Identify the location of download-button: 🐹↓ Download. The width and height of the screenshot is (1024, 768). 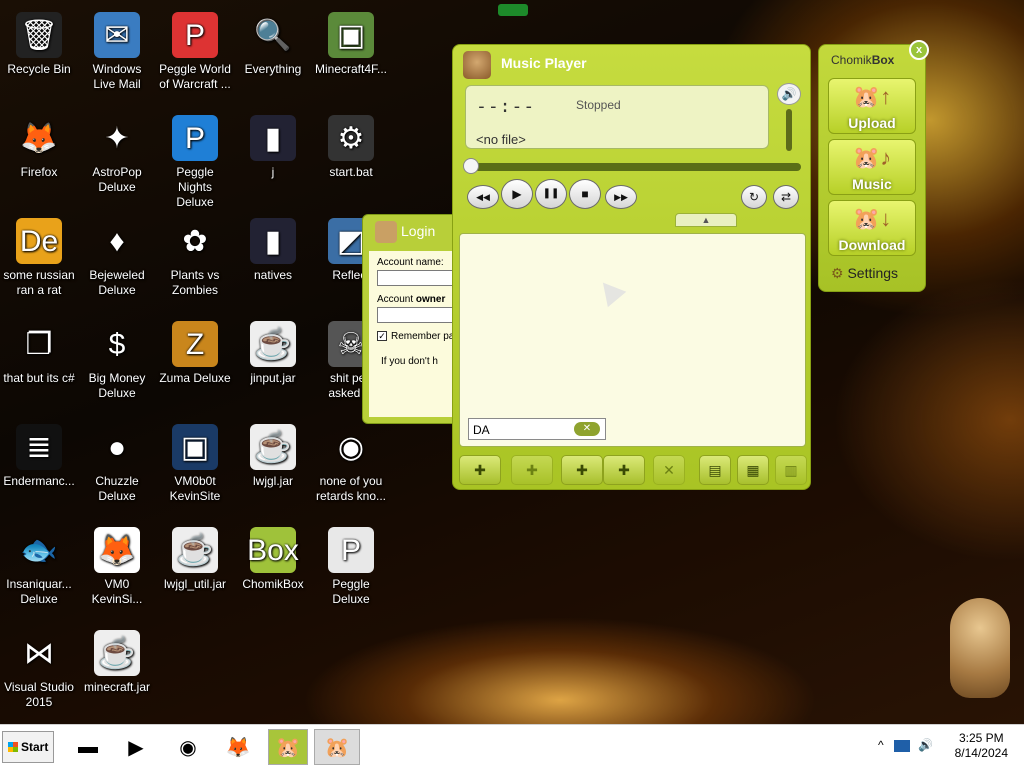
(872, 228).